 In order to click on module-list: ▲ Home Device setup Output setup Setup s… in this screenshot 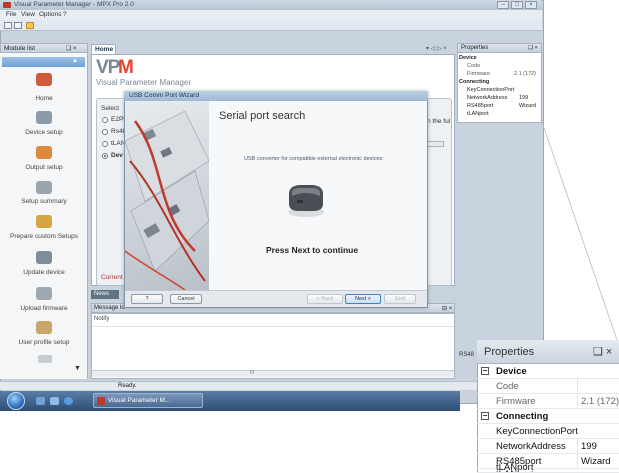, I will do `click(44, 216)`.